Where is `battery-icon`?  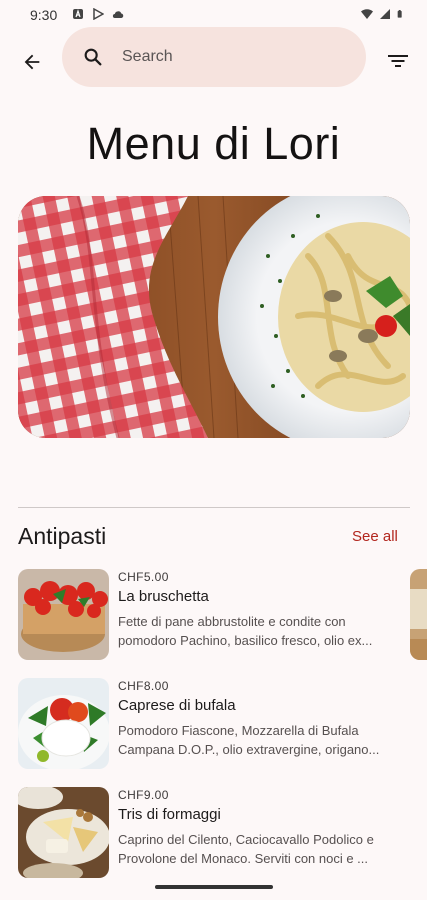
battery-icon is located at coordinates (399, 14).